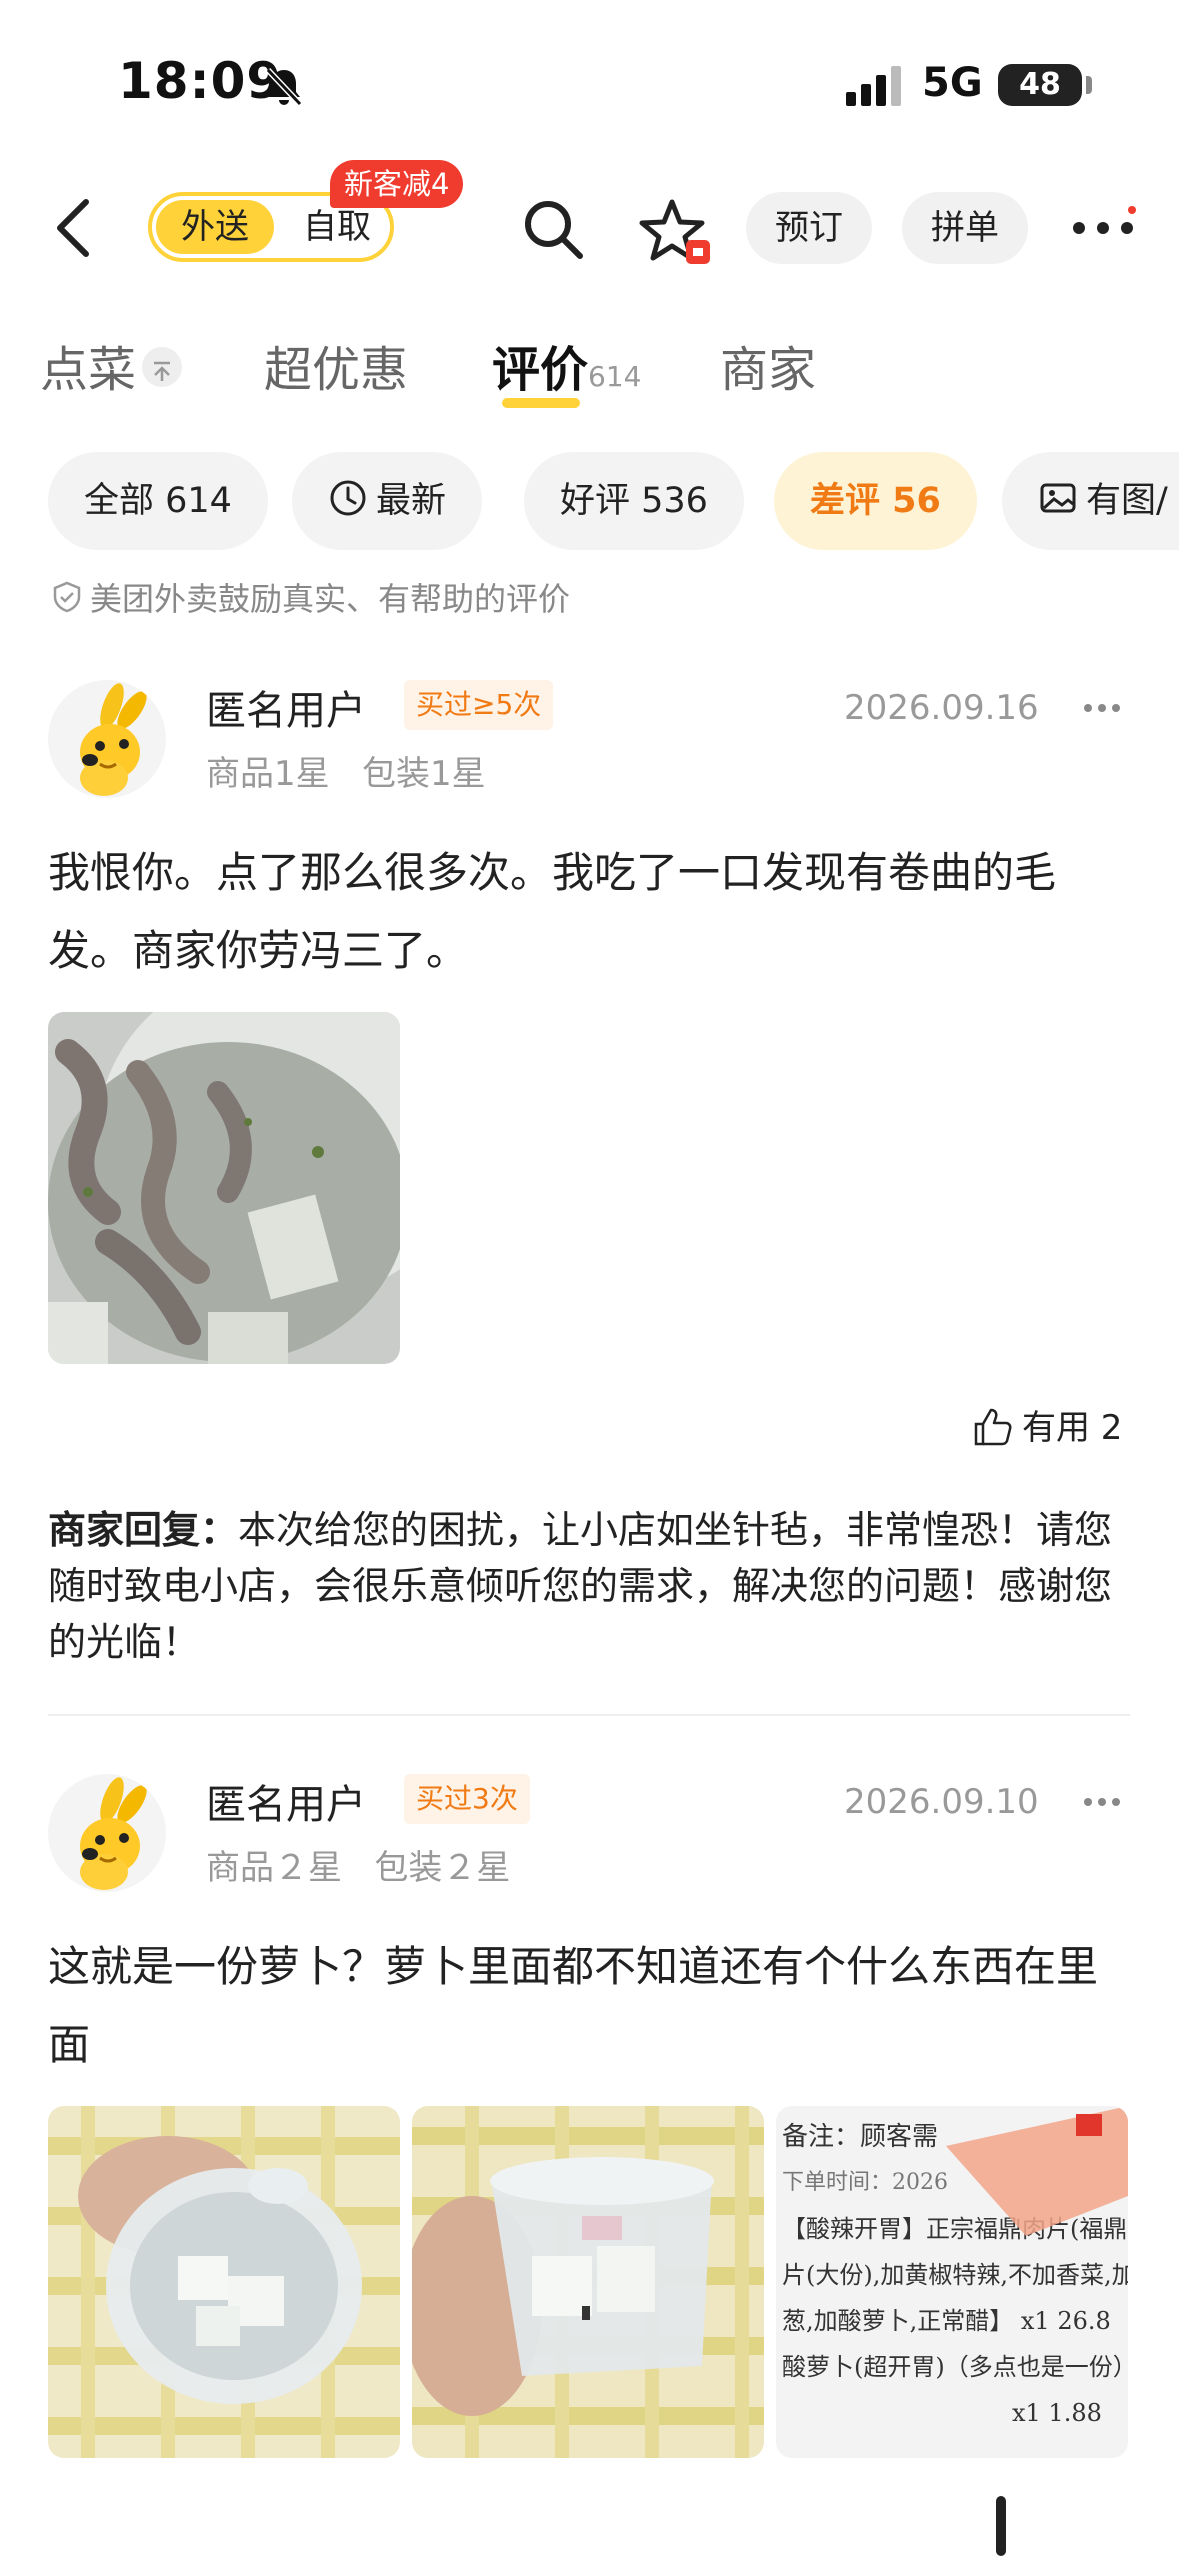 This screenshot has height=2556, width=1179. I want to click on status-bar: 18:09 5G 48, so click(589, 85).